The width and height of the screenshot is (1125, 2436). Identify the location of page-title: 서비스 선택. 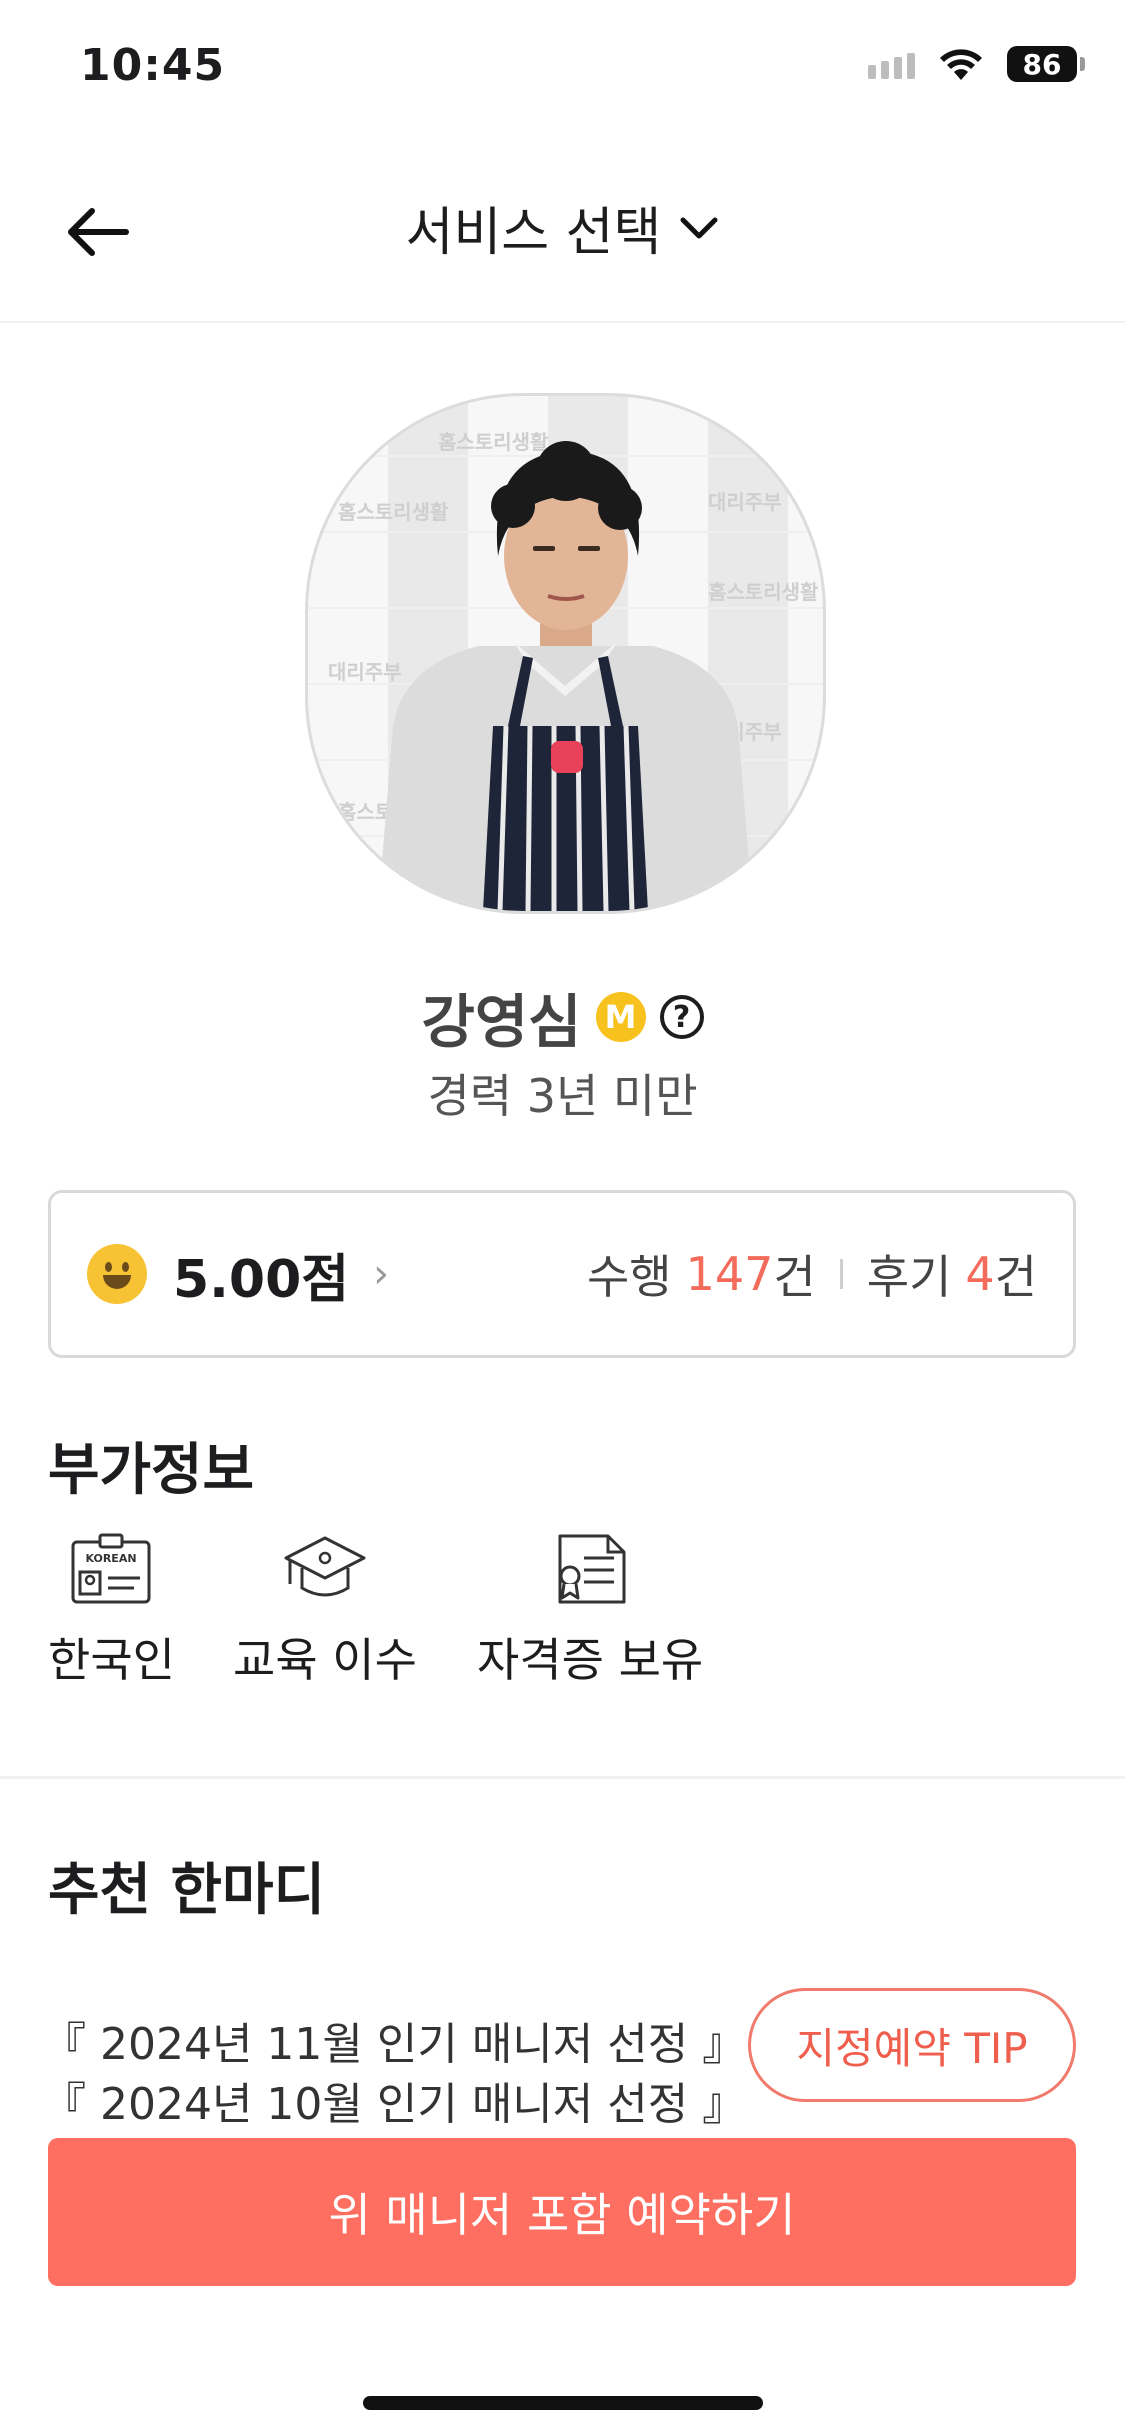
(533, 233).